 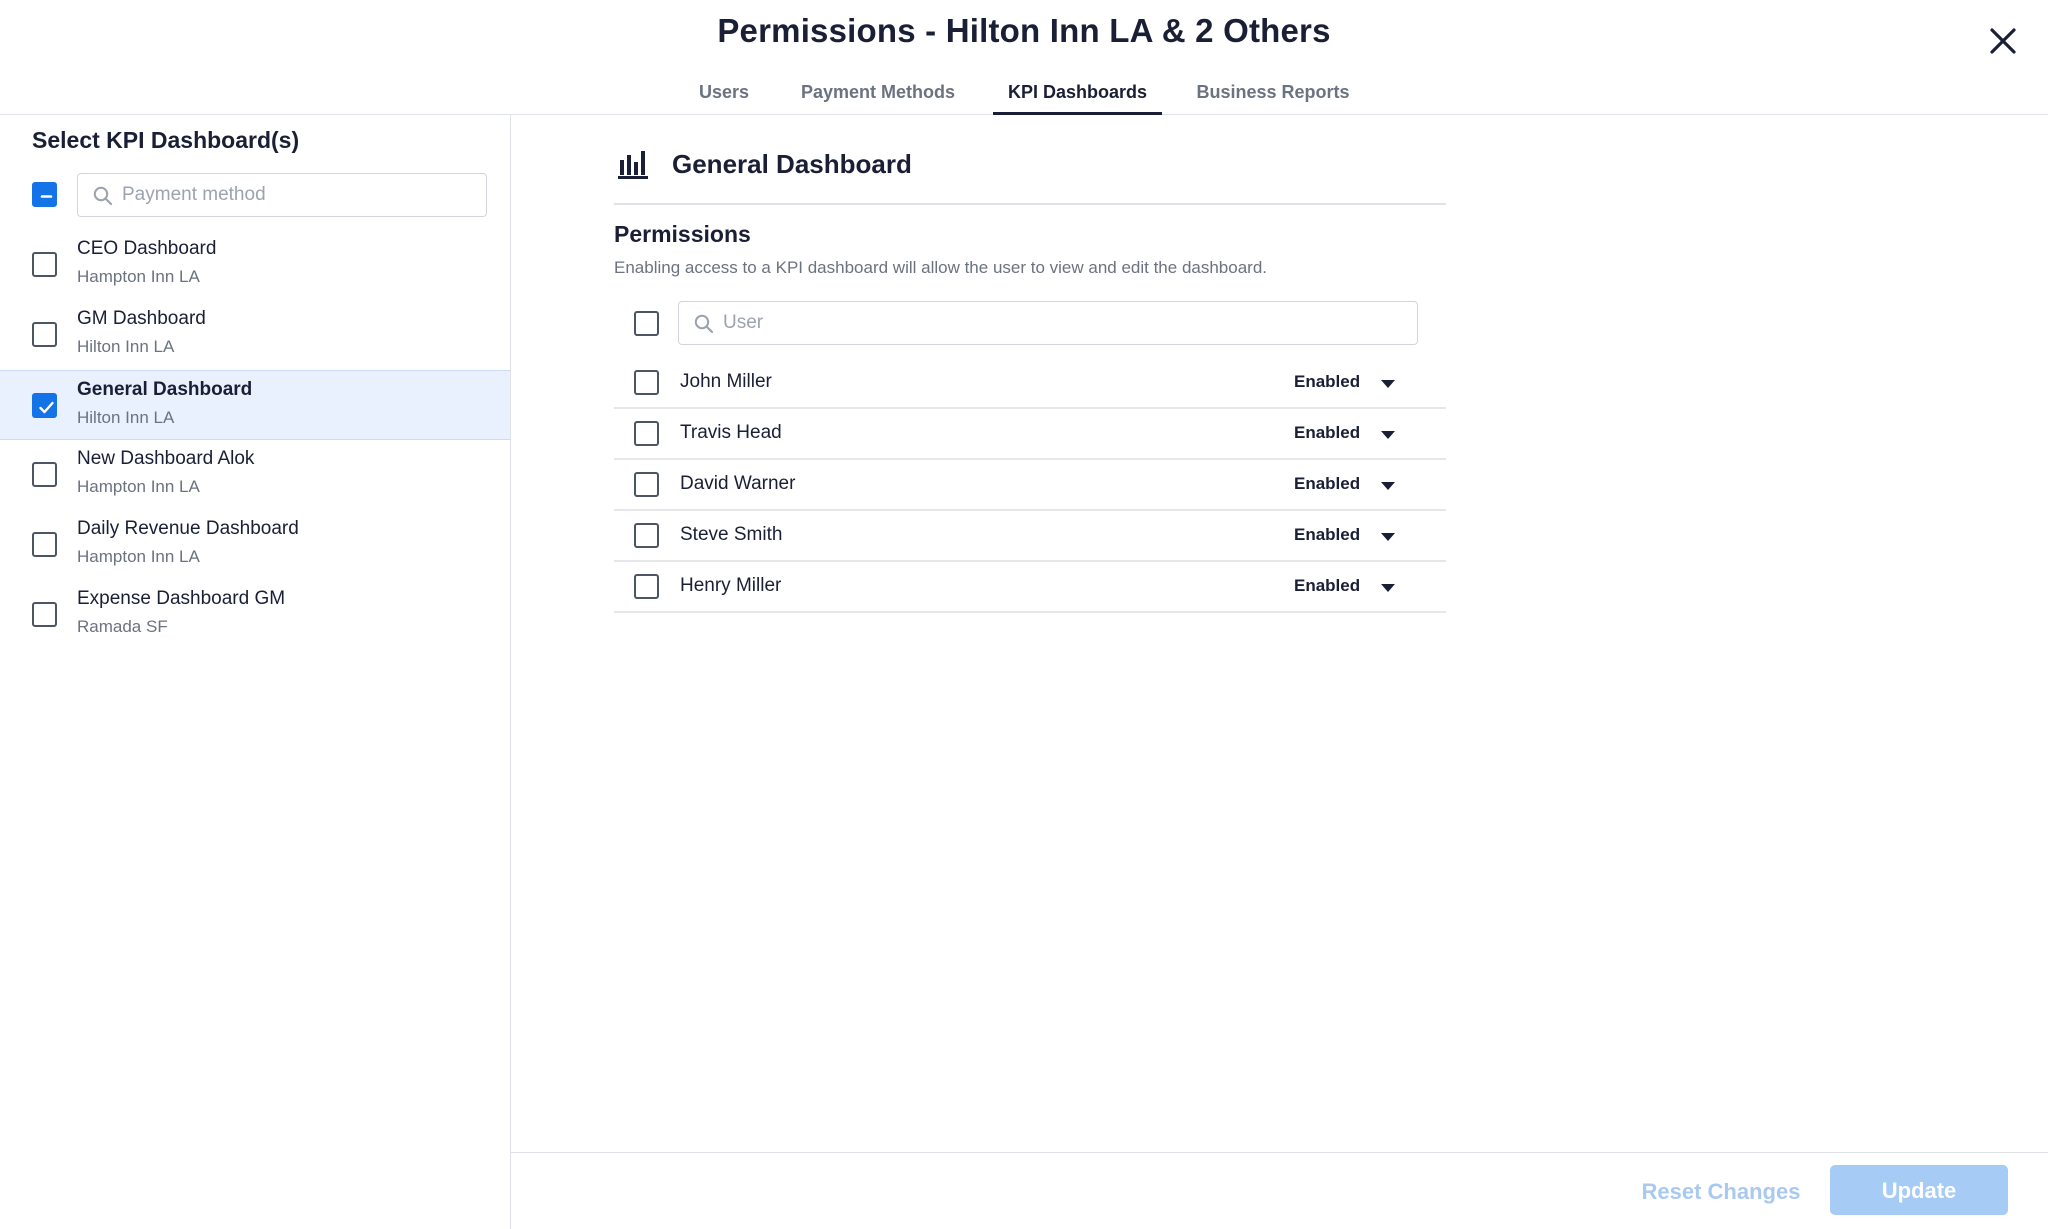 What do you see at coordinates (878, 96) in the screenshot?
I see `tab-payment-methods: Payment Methods` at bounding box center [878, 96].